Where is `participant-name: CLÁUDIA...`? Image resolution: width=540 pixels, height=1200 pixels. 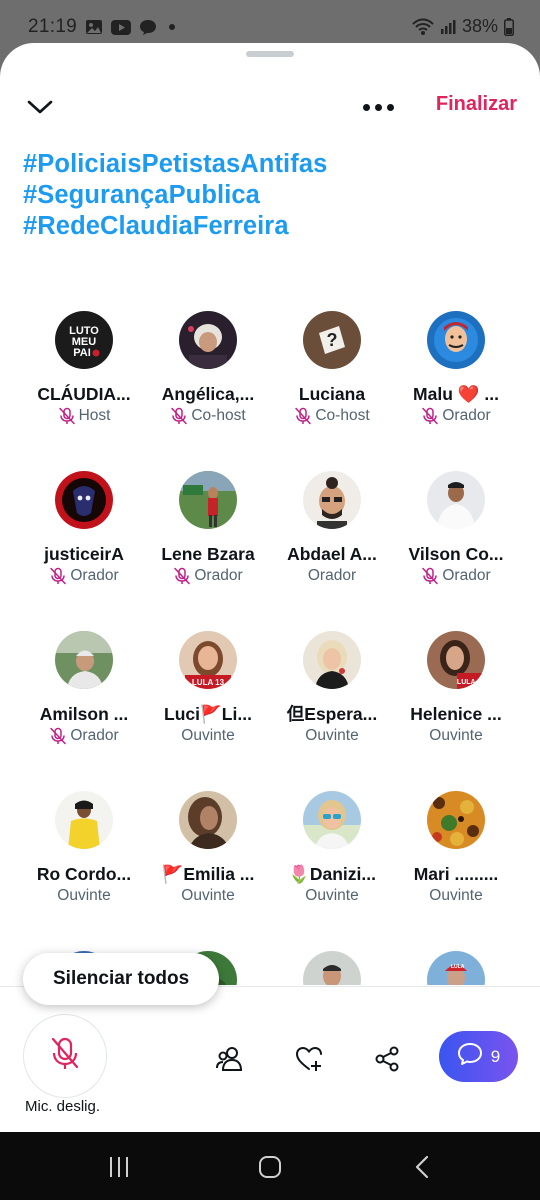
participant-name: CLÁUDIA... is located at coordinates (84, 394).